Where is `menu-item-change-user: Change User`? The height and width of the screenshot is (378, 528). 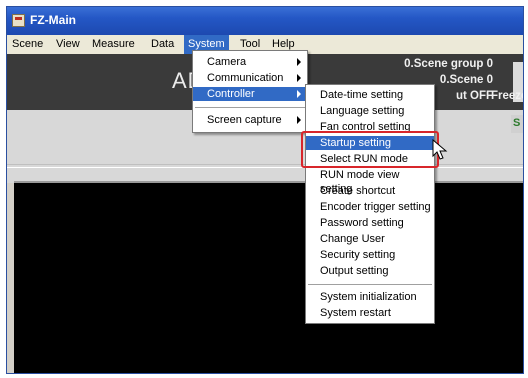 menu-item-change-user: Change User is located at coordinates (370, 239).